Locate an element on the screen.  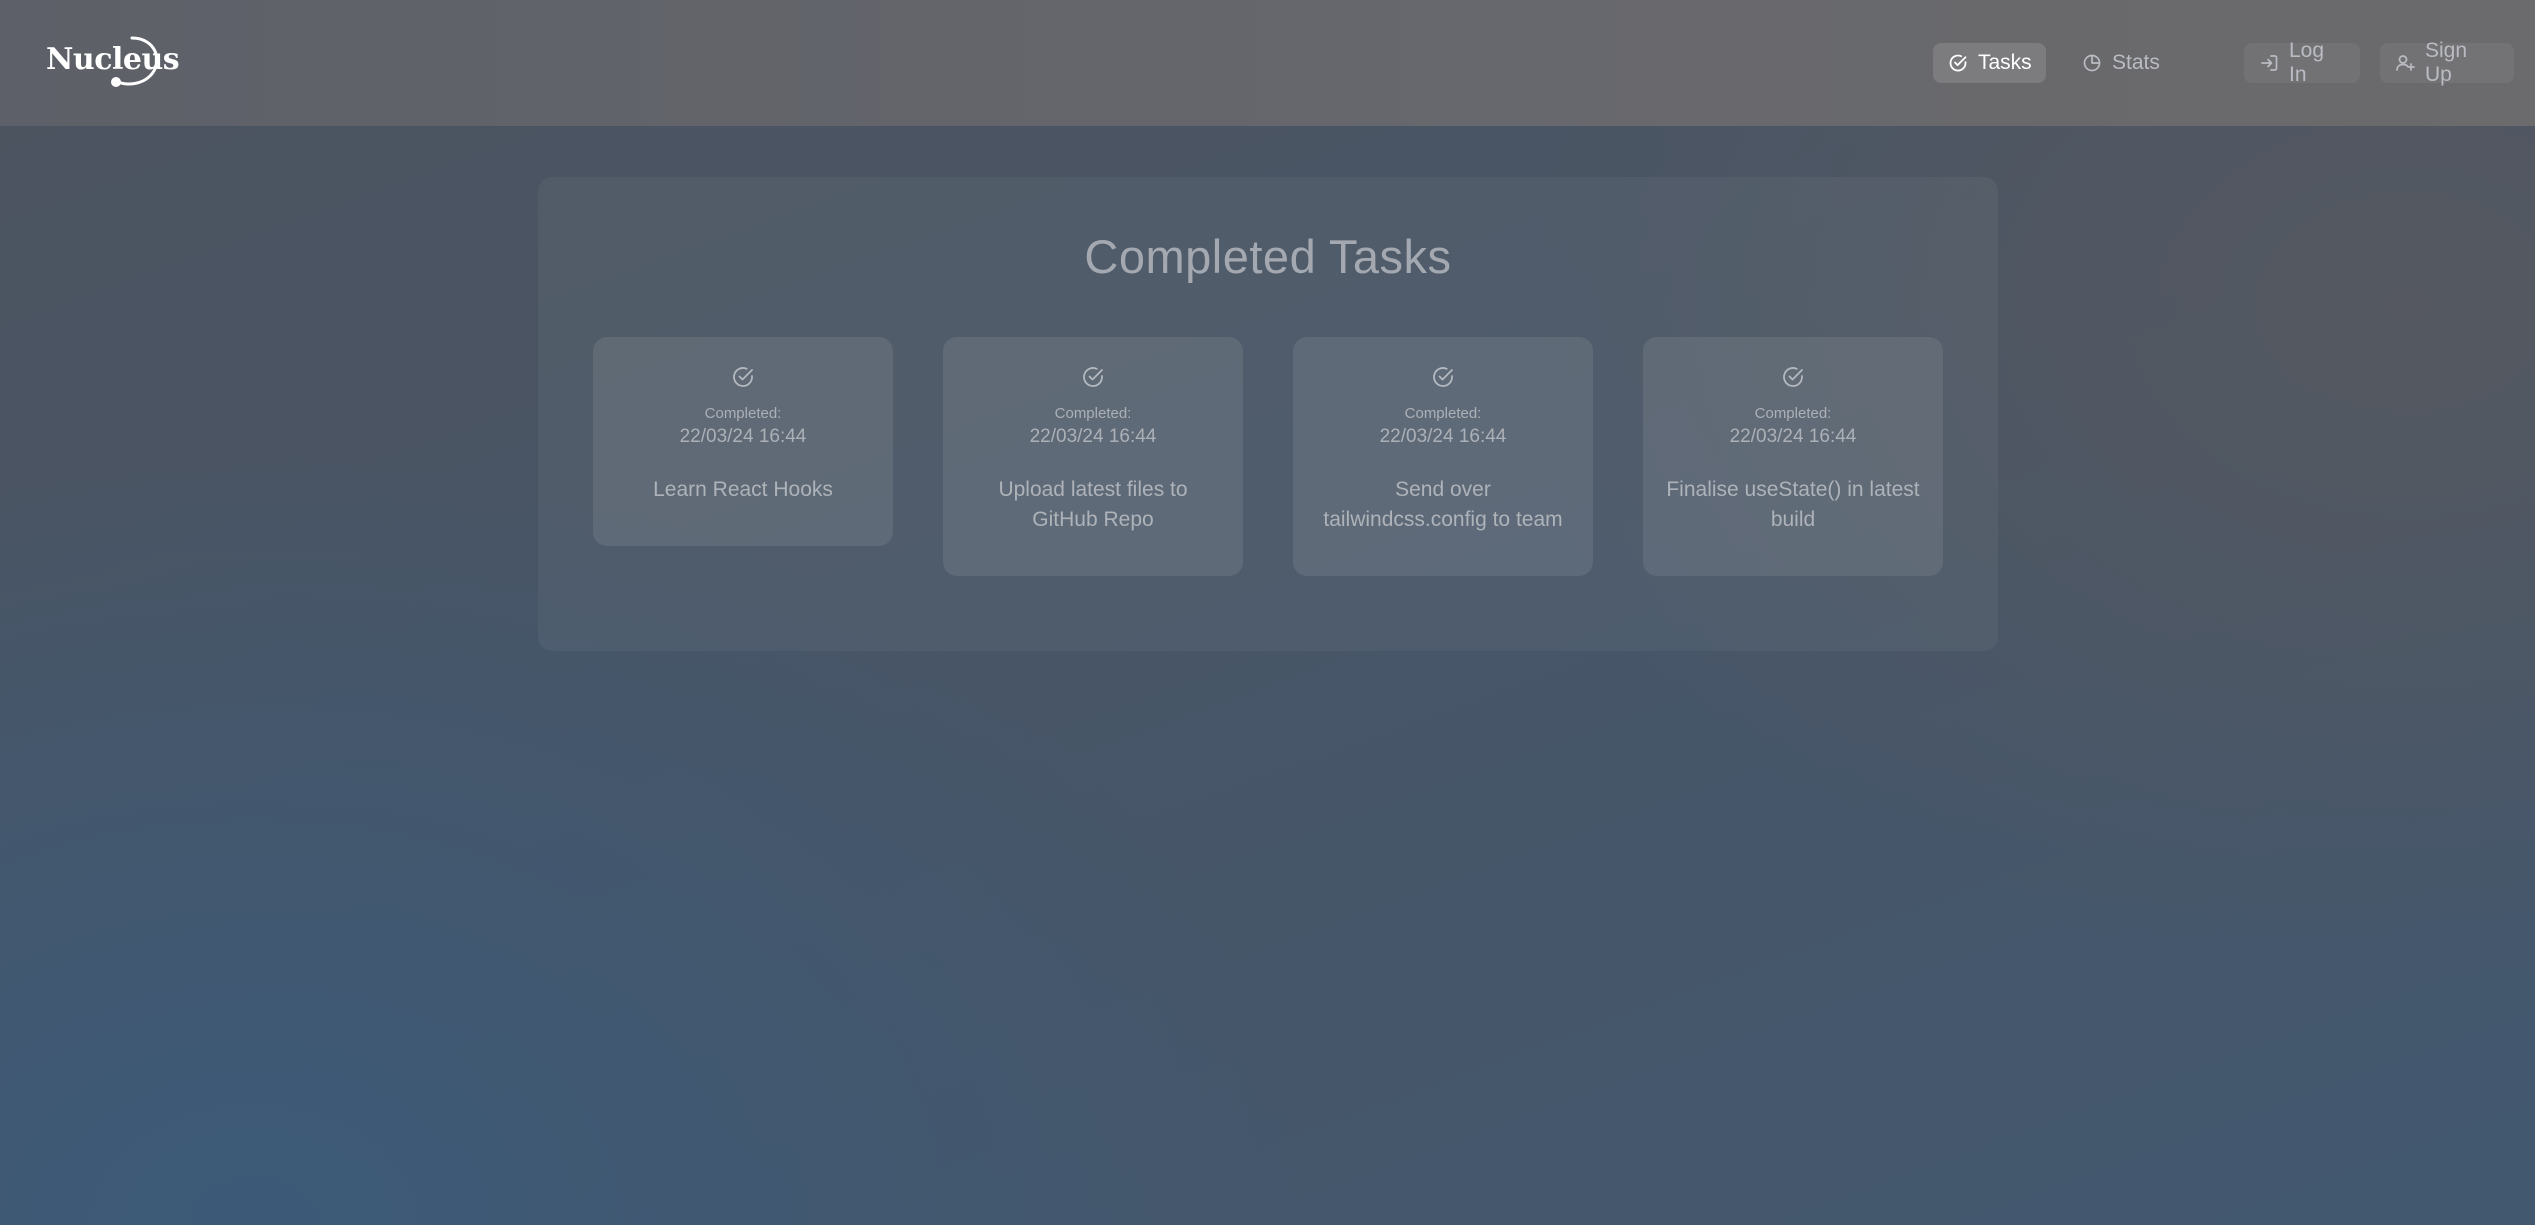
login-label: Log In is located at coordinates (2307, 62).